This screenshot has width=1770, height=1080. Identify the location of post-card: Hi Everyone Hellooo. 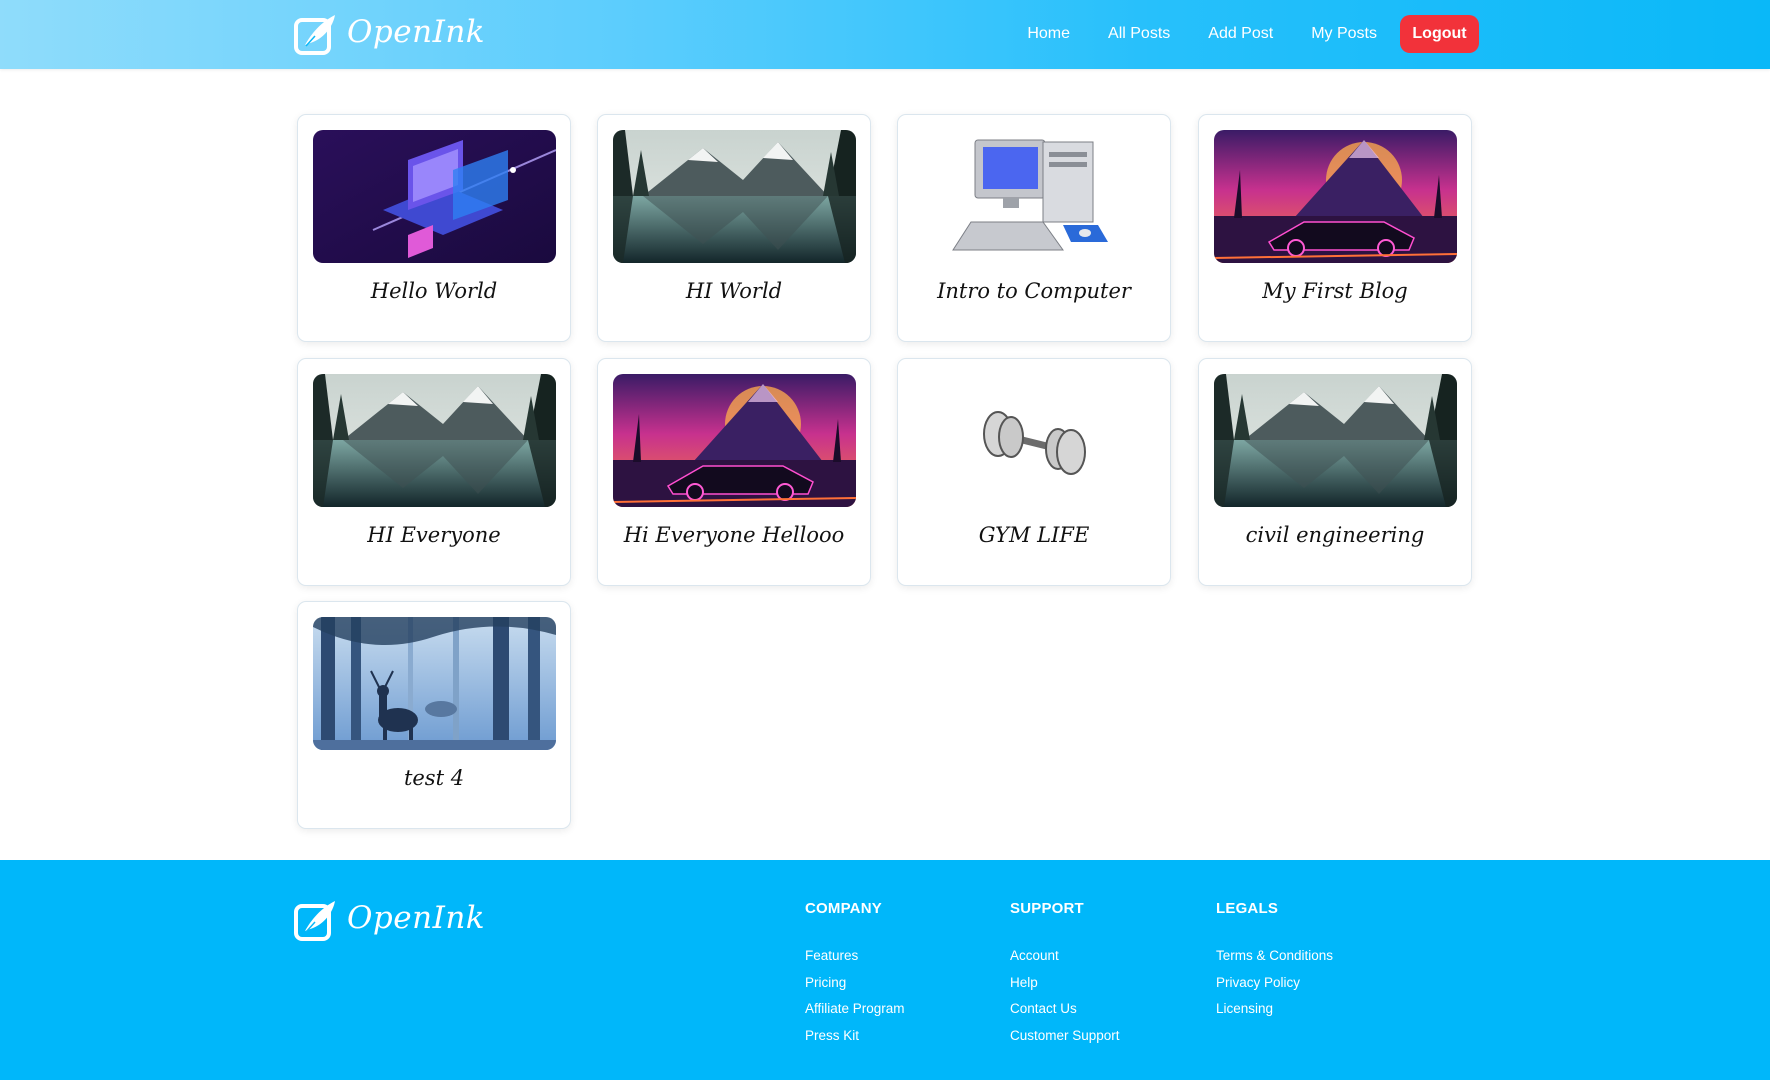
(734, 472).